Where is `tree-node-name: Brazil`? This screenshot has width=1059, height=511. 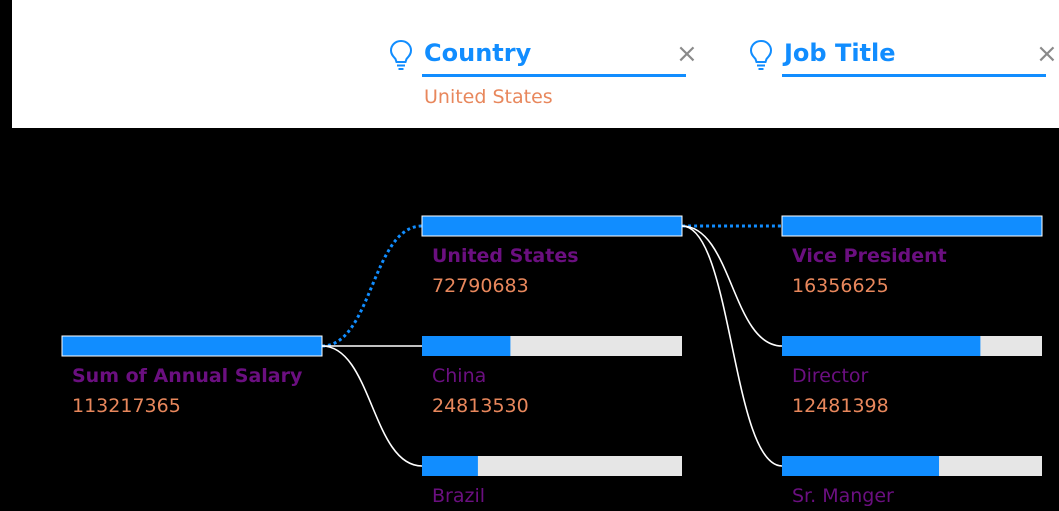
tree-node-name: Brazil is located at coordinates (458, 496).